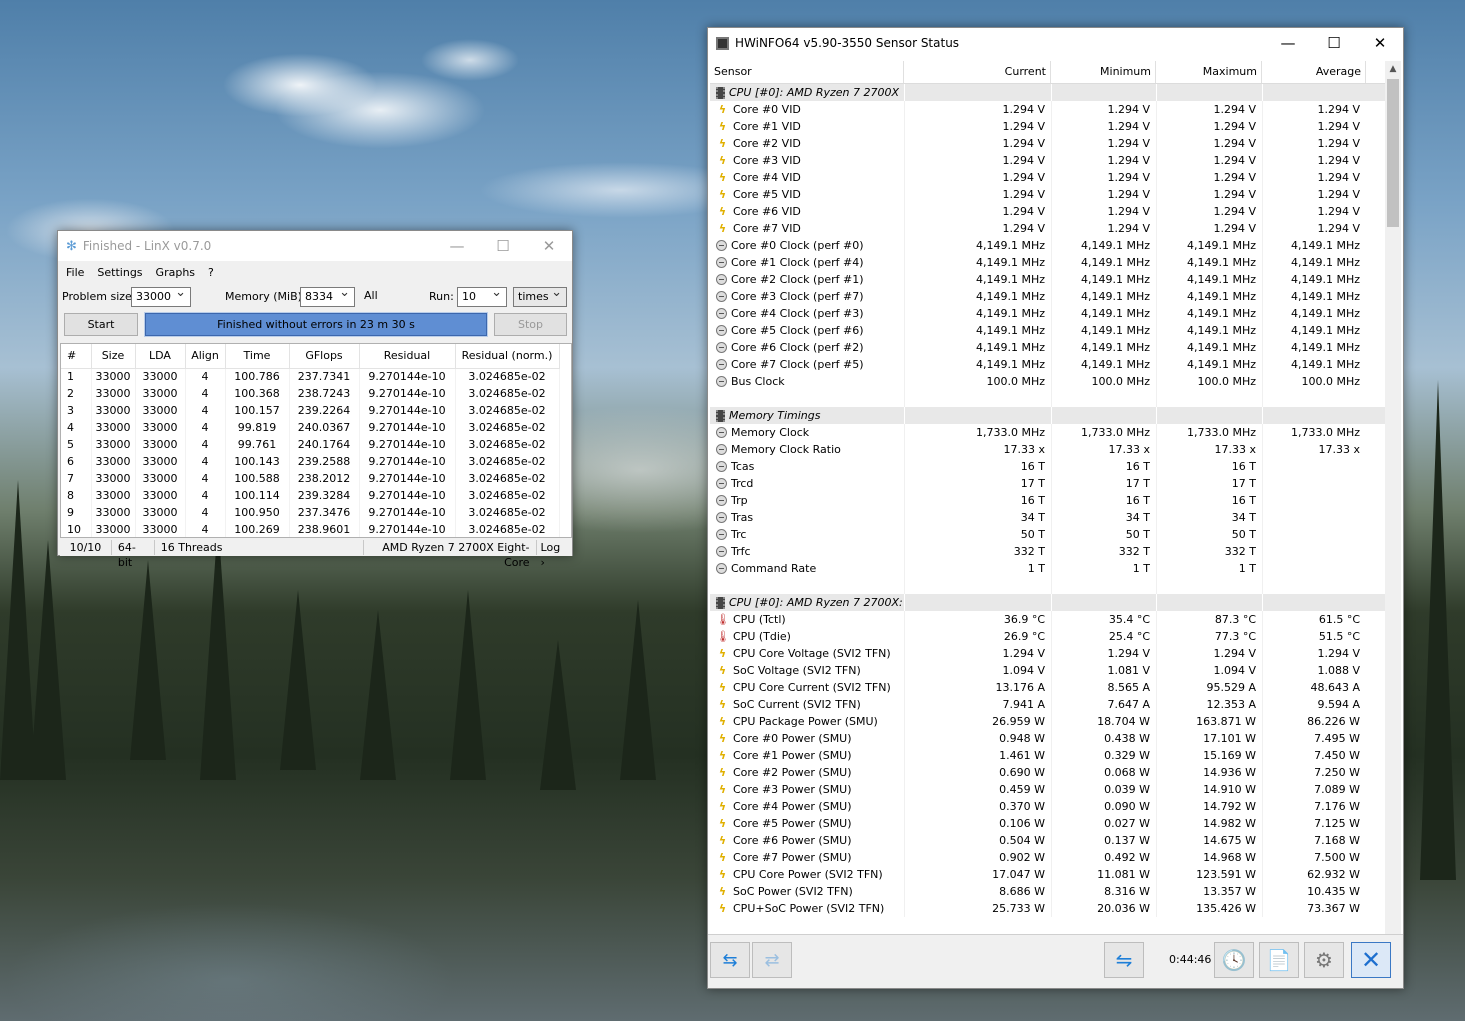 Image resolution: width=1465 pixels, height=1021 pixels. Describe the element at coordinates (1334, 43) in the screenshot. I see `hw-maximize-button: ☐` at that location.